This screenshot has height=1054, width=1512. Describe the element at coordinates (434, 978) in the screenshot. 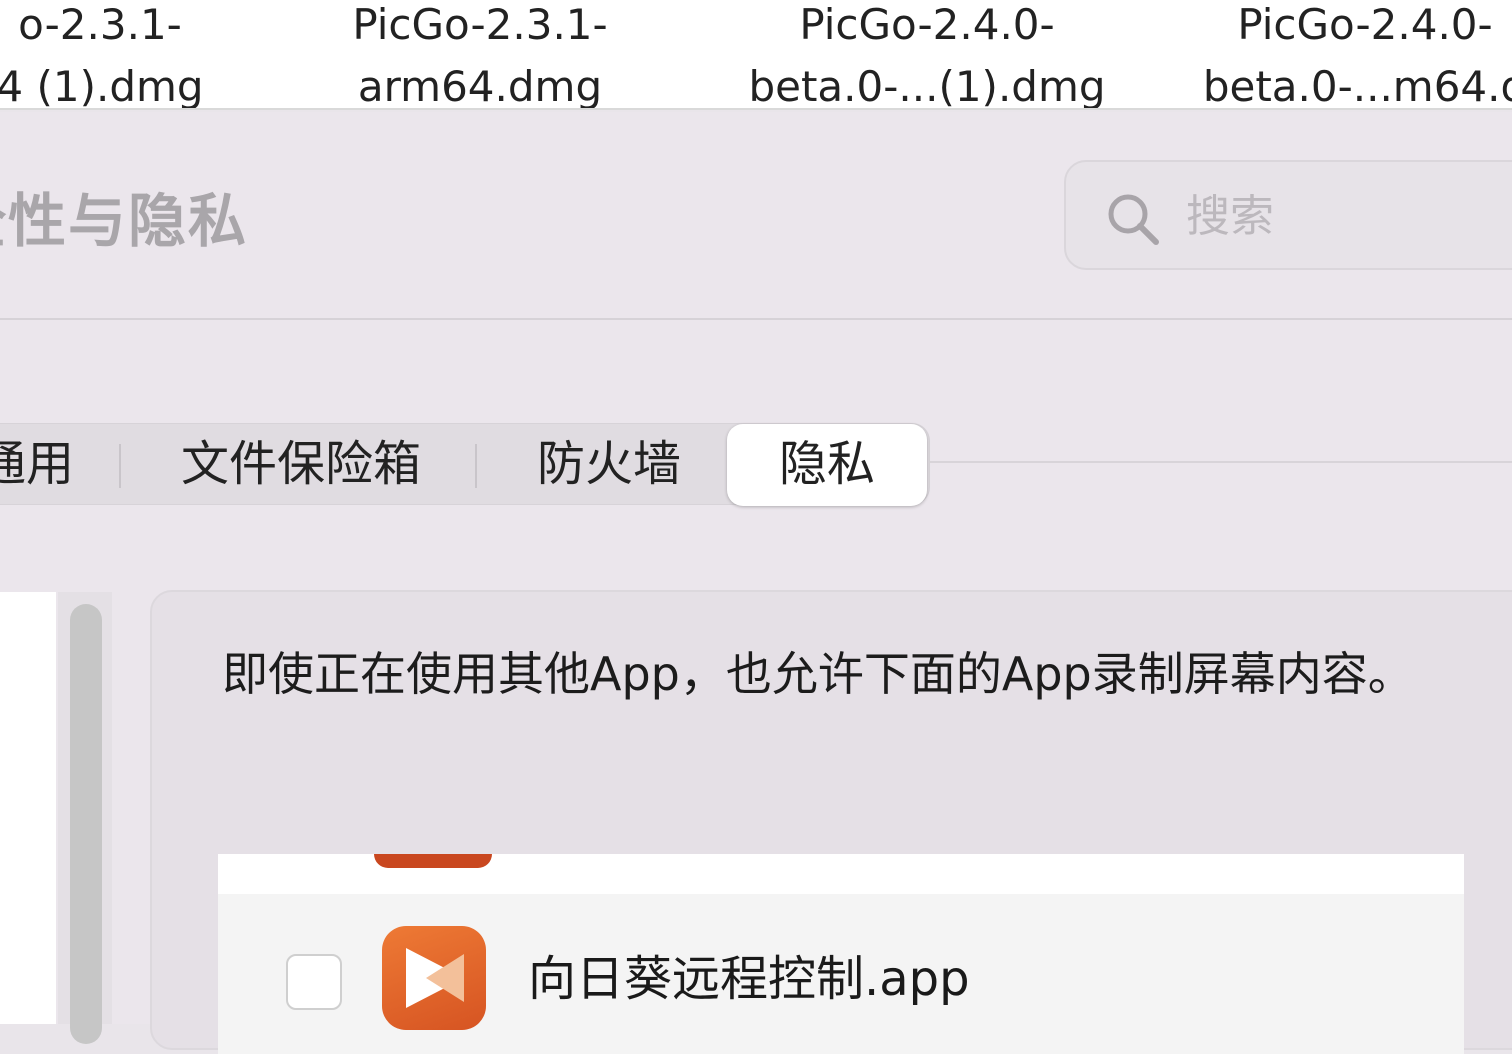

I see `sunlogin-icon` at that location.